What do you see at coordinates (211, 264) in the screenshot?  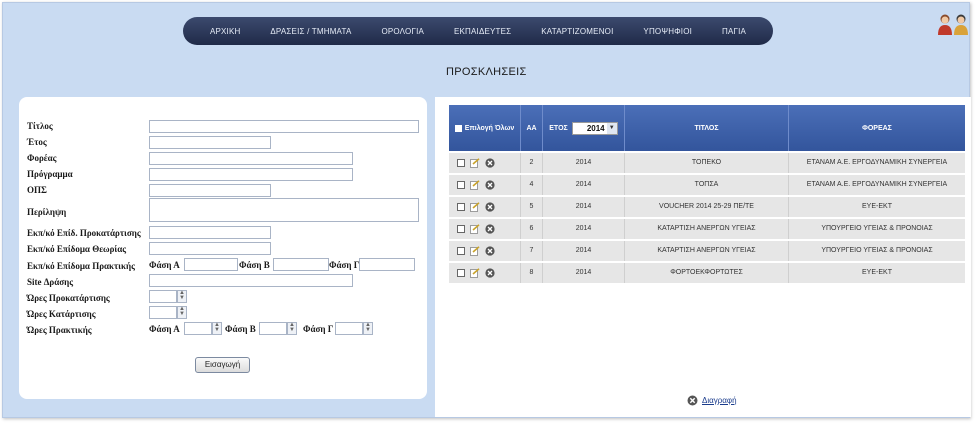 I see `practice-phase-a-input` at bounding box center [211, 264].